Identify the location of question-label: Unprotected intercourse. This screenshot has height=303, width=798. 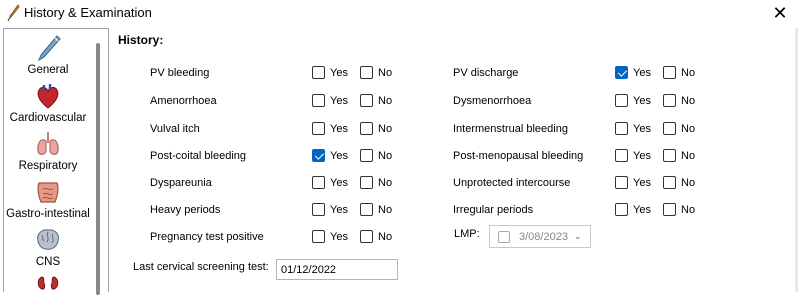
(512, 183).